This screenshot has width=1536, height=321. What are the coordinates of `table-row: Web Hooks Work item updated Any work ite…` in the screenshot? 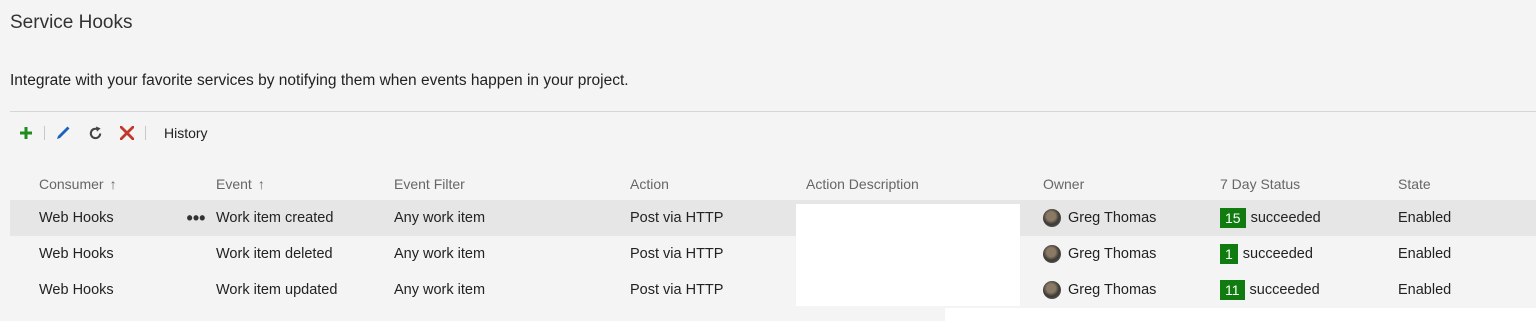 It's located at (773, 290).